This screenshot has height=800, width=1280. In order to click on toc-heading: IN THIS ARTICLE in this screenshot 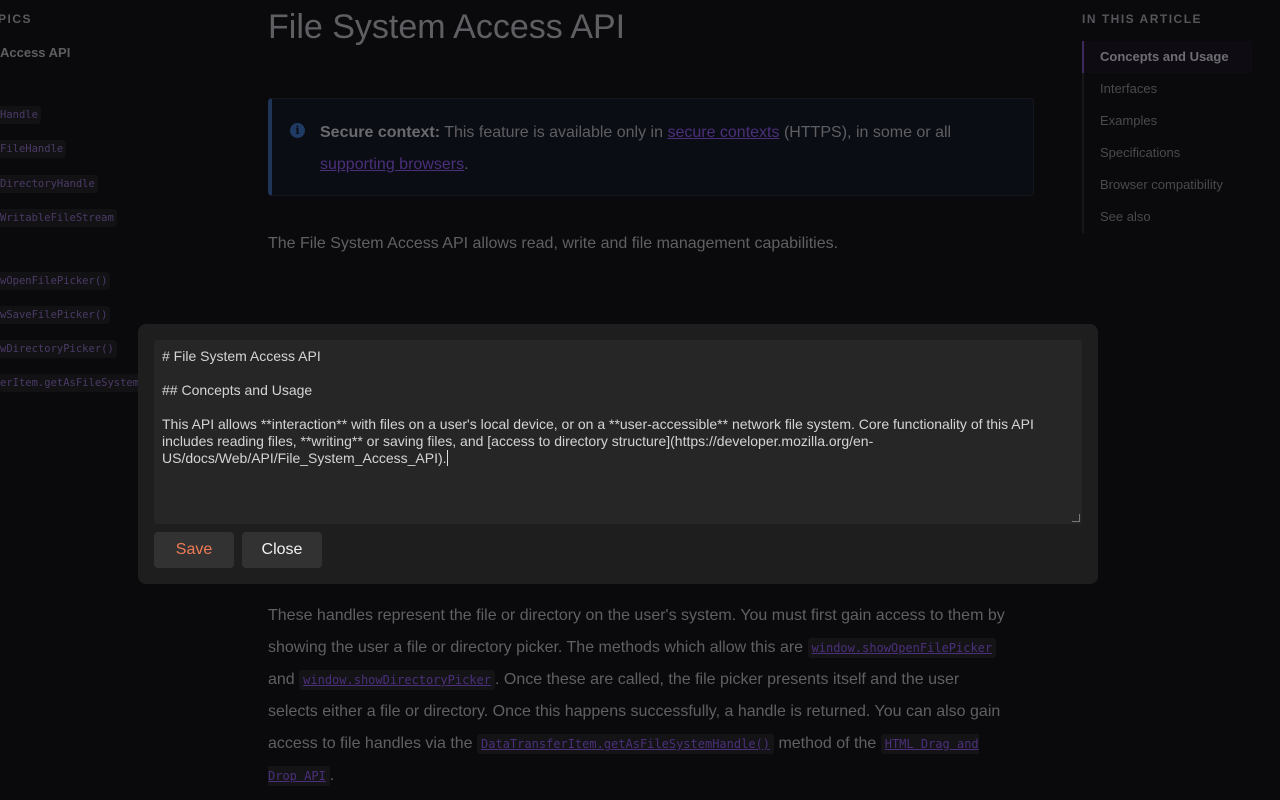, I will do `click(1142, 19)`.